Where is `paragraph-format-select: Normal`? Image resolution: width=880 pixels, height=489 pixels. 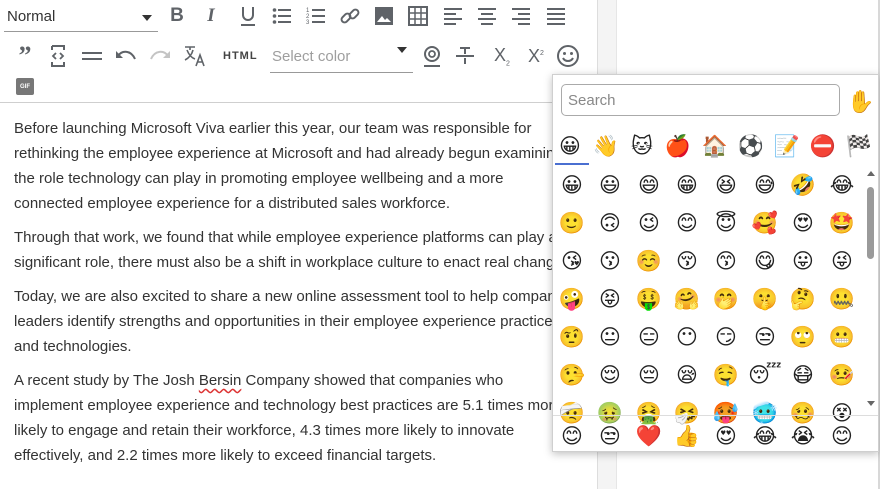
paragraph-format-select: Normal is located at coordinates (81, 18).